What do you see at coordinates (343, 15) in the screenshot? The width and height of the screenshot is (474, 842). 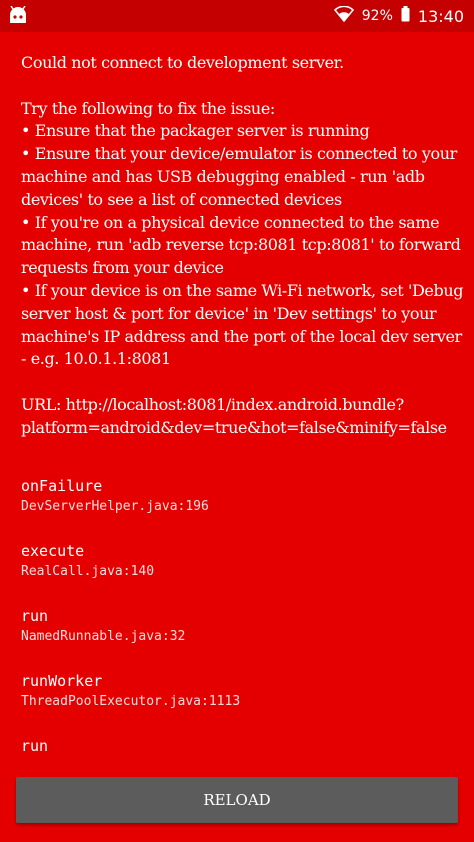 I see `wifi-icon` at bounding box center [343, 15].